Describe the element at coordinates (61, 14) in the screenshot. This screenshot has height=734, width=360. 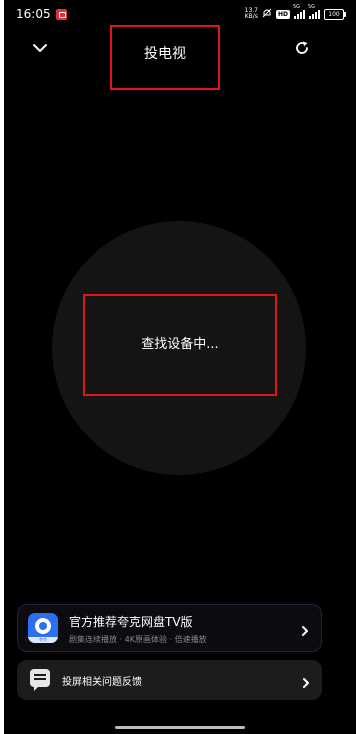
I see `notification-app-icon` at that location.